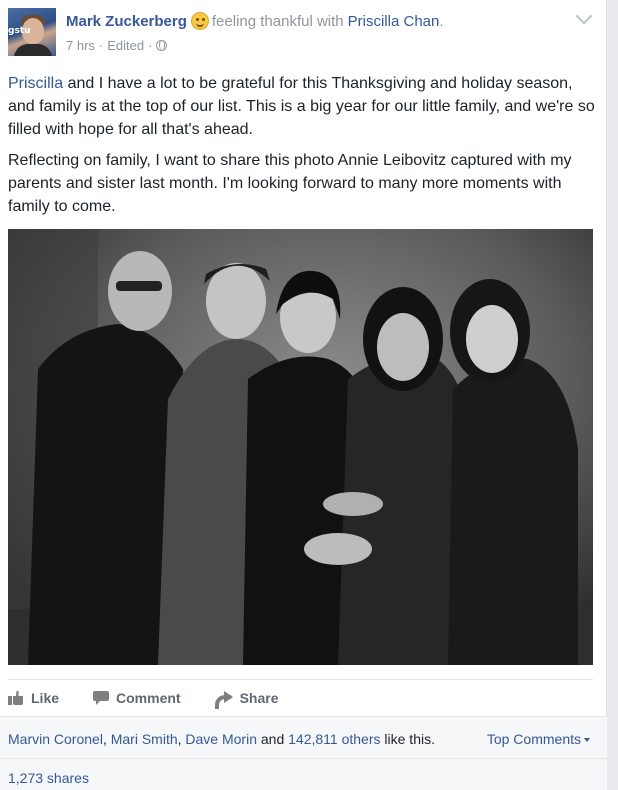 The width and height of the screenshot is (618, 790). What do you see at coordinates (126, 21) in the screenshot?
I see `author-name-link: Mark Zuckerberg` at bounding box center [126, 21].